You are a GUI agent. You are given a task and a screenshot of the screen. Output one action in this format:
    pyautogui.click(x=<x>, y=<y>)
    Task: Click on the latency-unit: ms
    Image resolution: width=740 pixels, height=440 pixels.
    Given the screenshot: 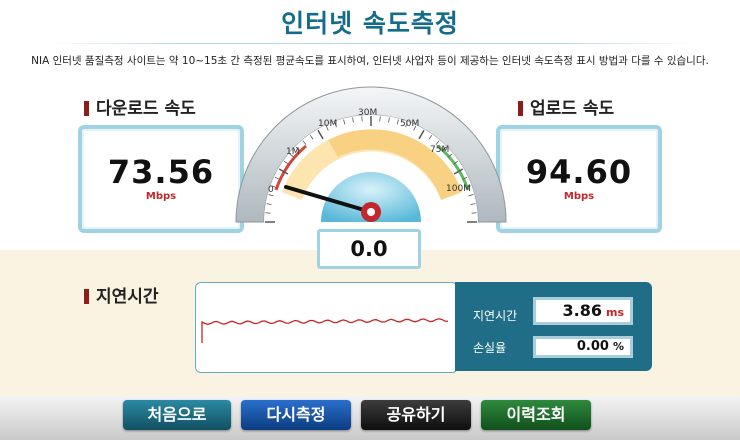 What is the action you would take?
    pyautogui.click(x=614, y=312)
    